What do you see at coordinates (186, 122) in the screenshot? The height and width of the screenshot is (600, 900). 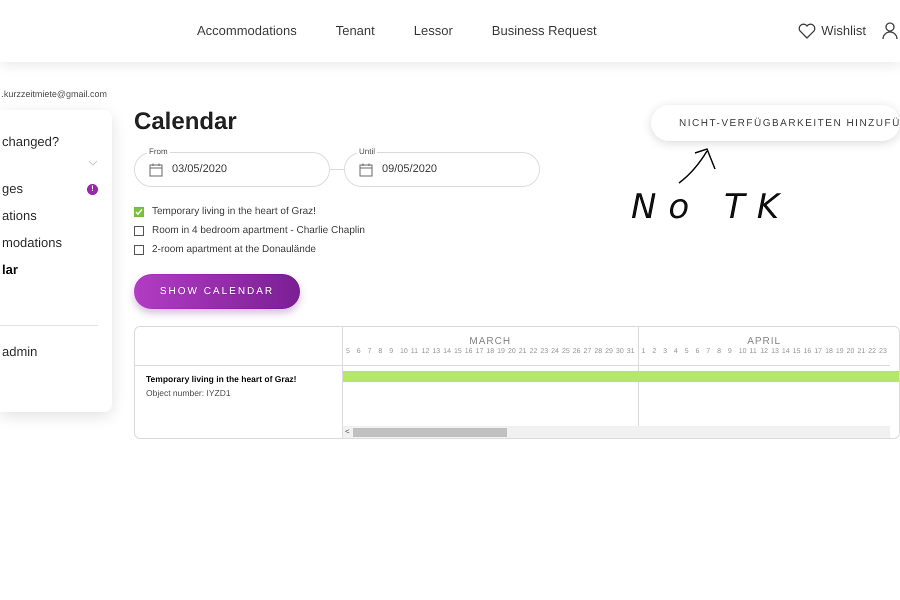 I see `page-title: Calendar` at bounding box center [186, 122].